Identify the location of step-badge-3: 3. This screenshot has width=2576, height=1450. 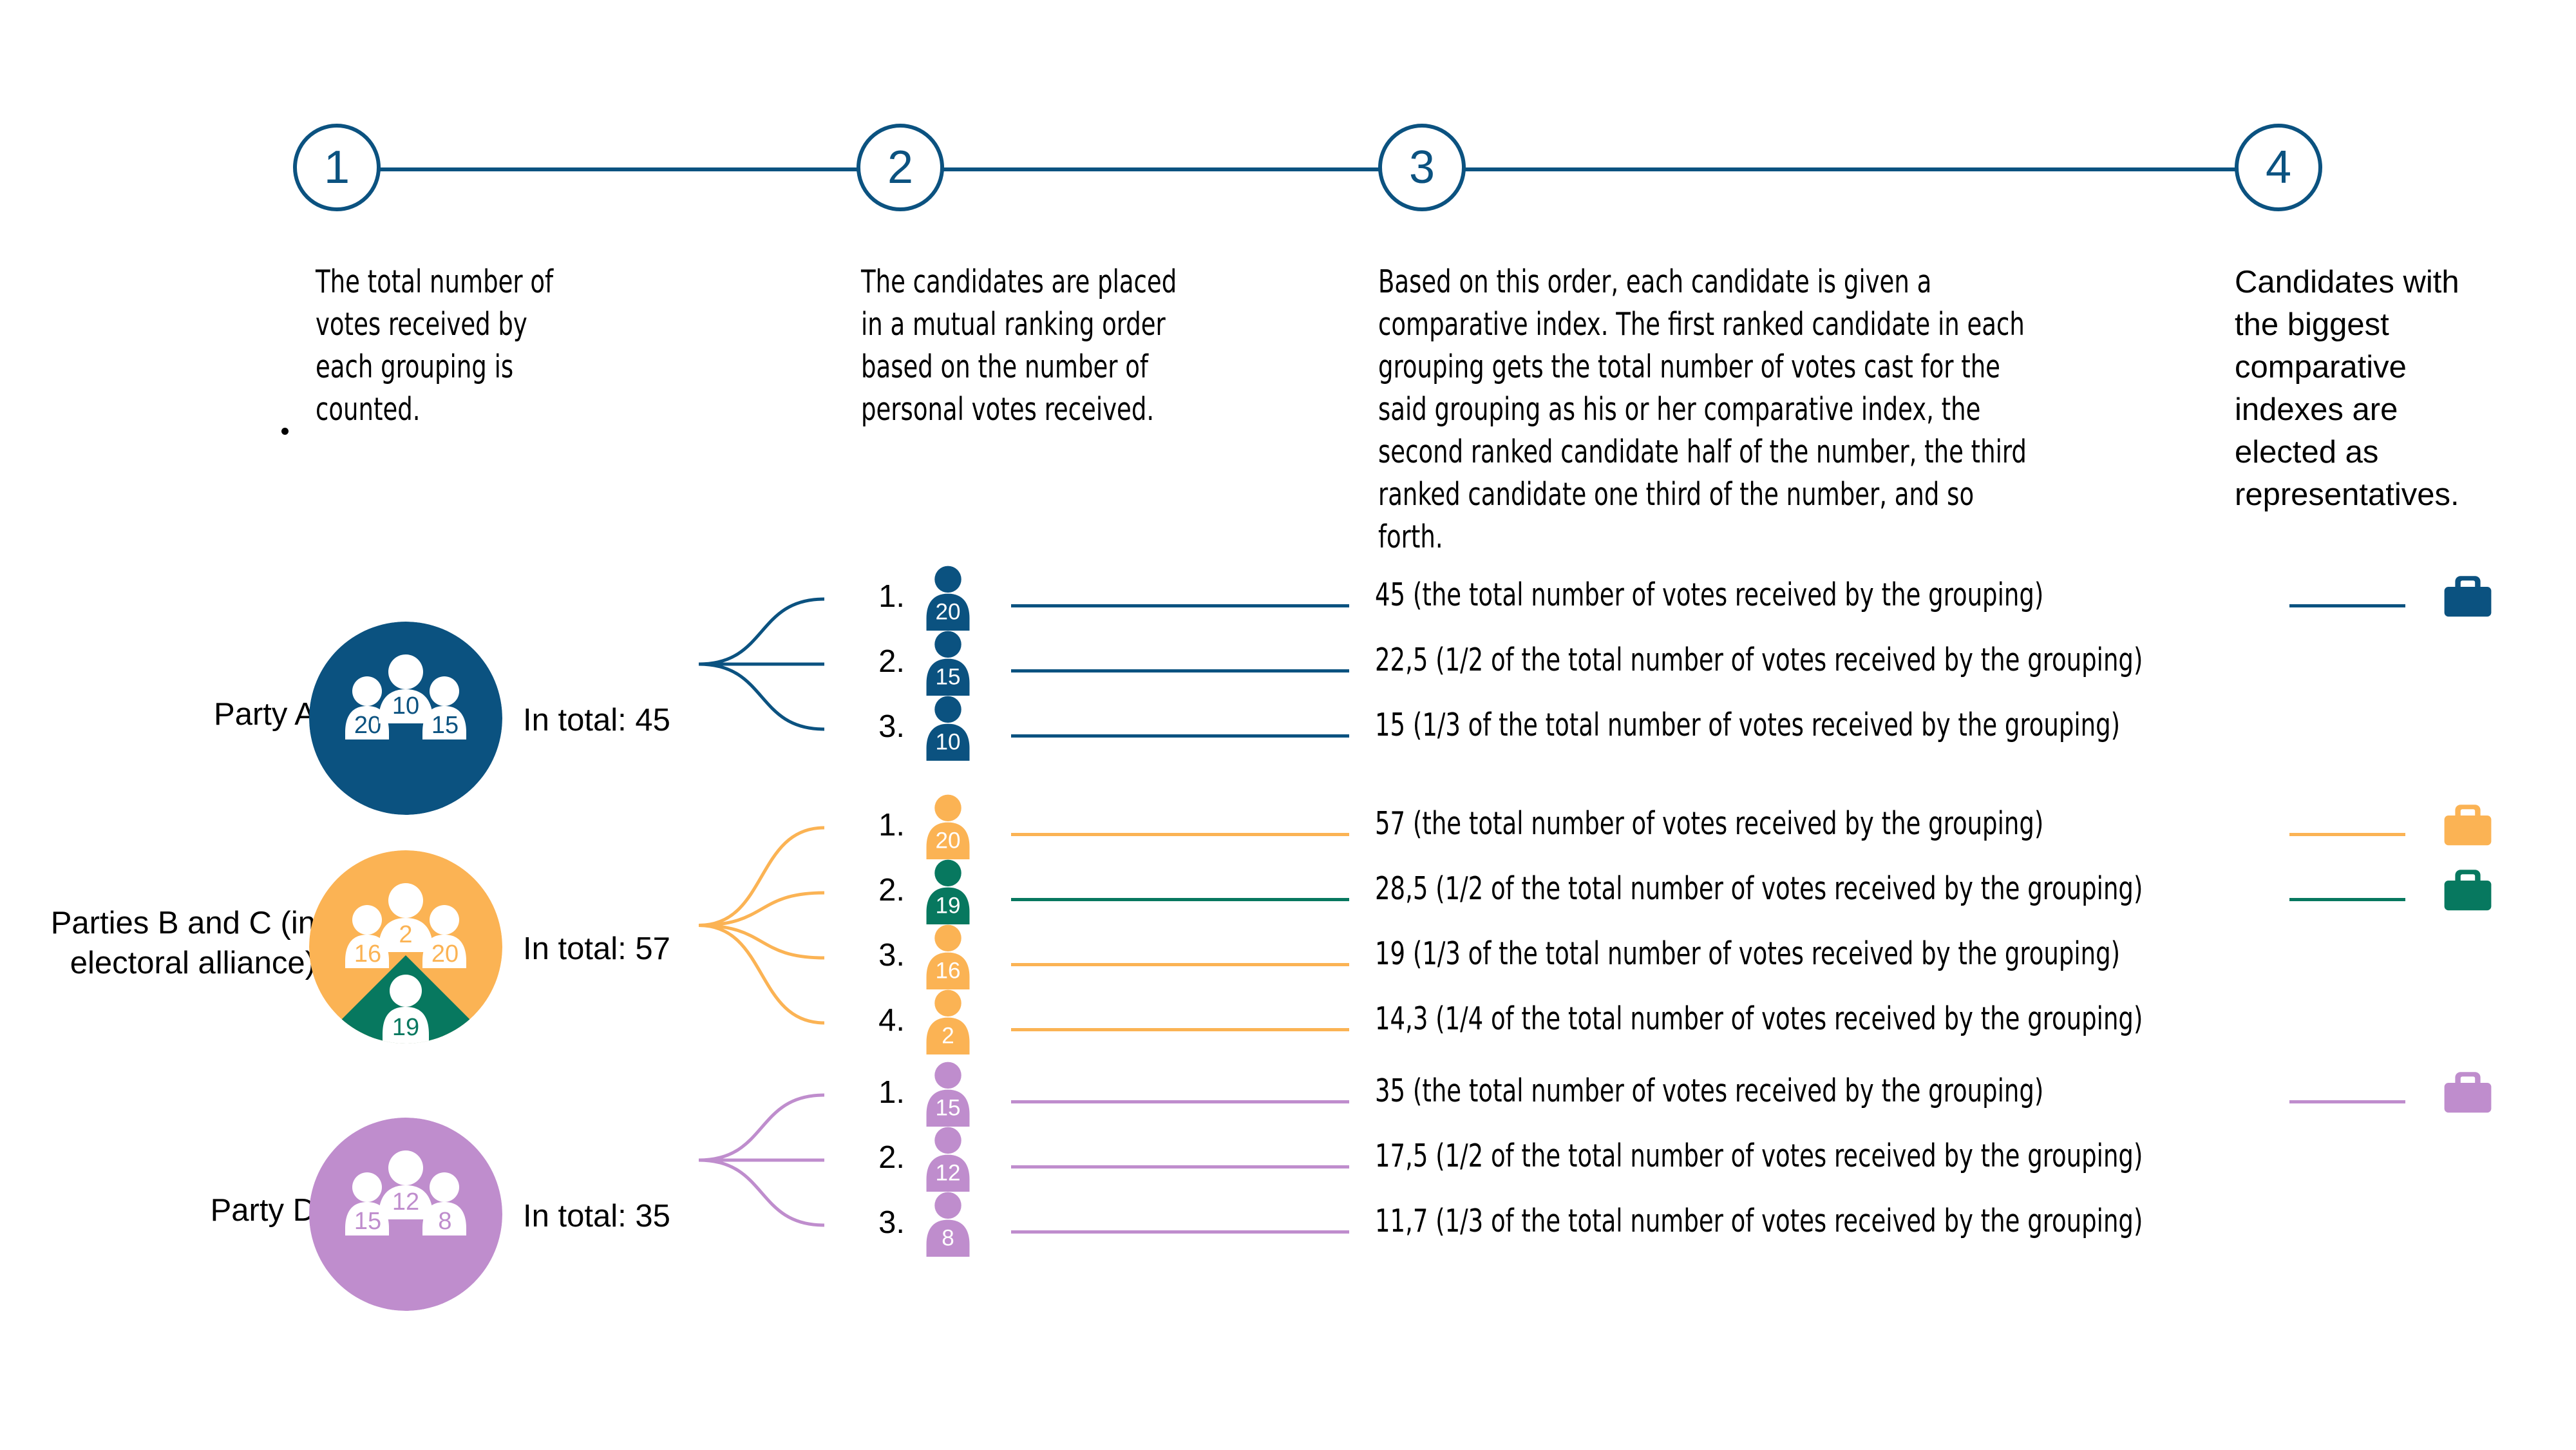
(1422, 168).